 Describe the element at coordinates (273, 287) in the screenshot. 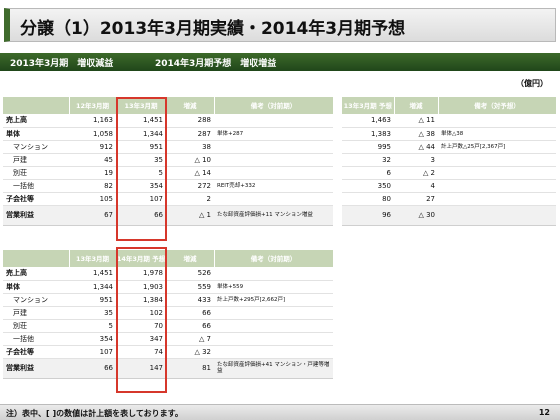

I see `remark-cell: 単体+559` at that location.